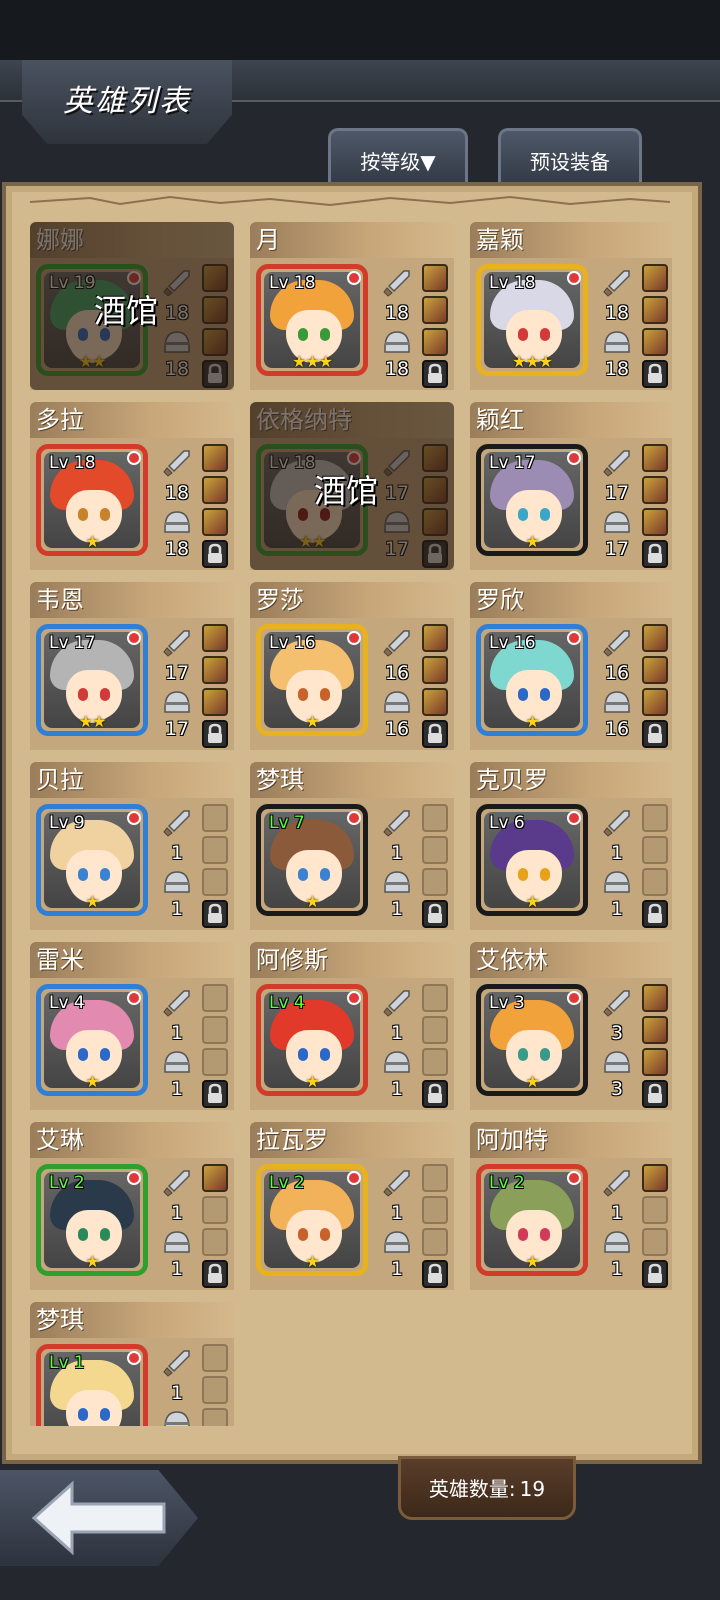  I want to click on hero-card: 梦琪 Lv 7 ★ 1 1, so click(352, 847).